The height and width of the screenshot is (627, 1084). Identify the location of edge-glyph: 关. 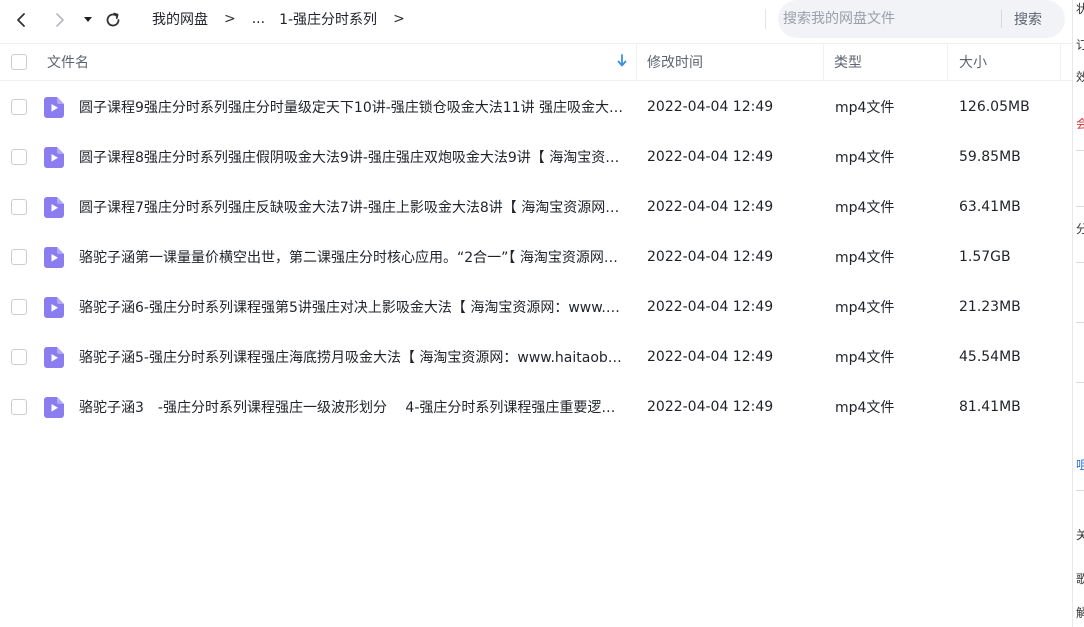
(1080, 535).